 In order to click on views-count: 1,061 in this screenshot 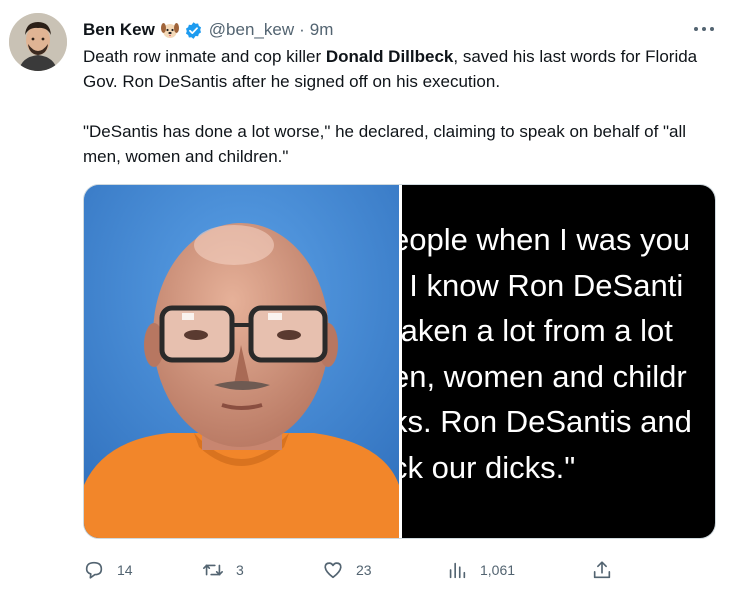, I will do `click(498, 570)`.